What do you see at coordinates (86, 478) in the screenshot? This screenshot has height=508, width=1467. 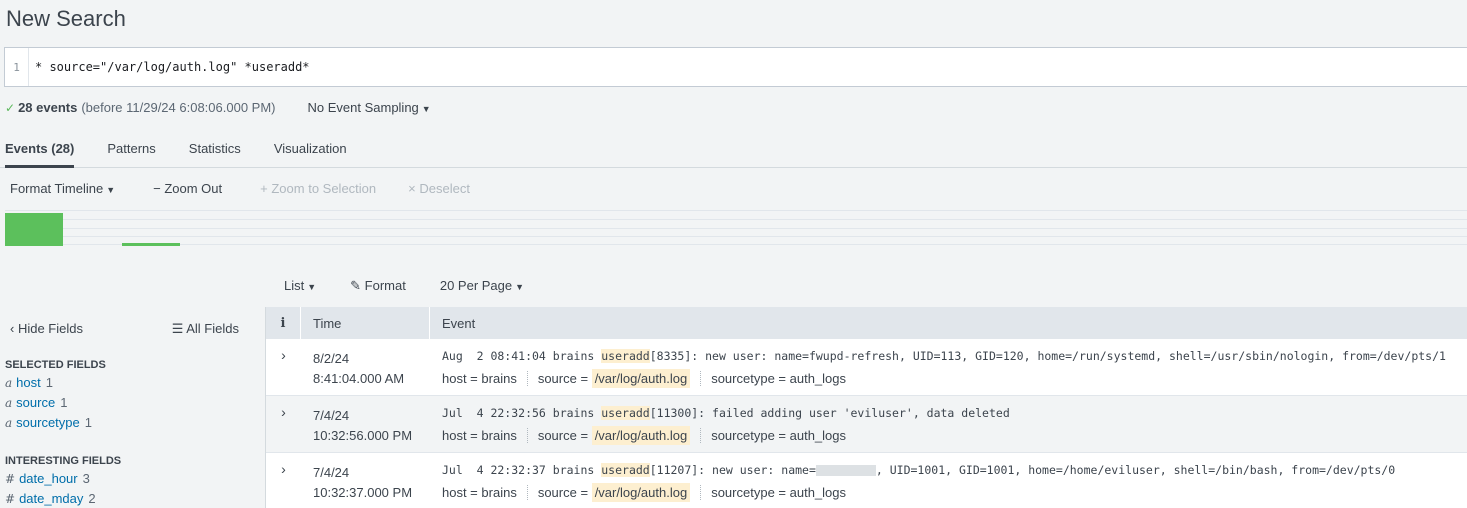 I see `field-count: 3` at bounding box center [86, 478].